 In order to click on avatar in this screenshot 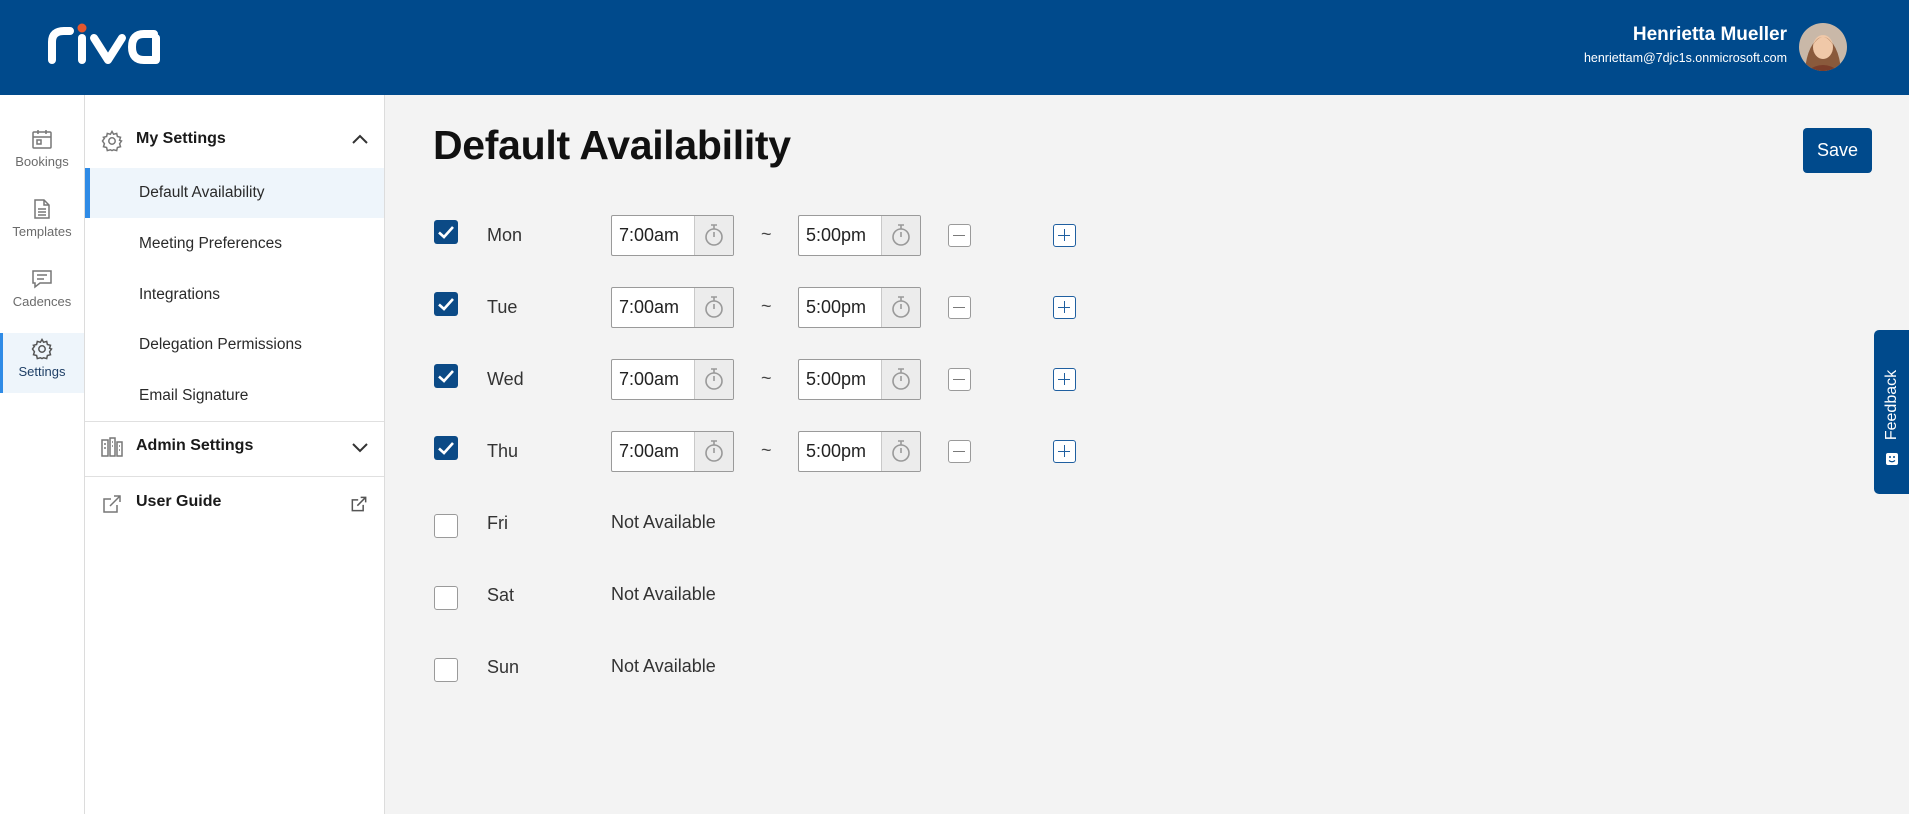, I will do `click(1823, 47)`.